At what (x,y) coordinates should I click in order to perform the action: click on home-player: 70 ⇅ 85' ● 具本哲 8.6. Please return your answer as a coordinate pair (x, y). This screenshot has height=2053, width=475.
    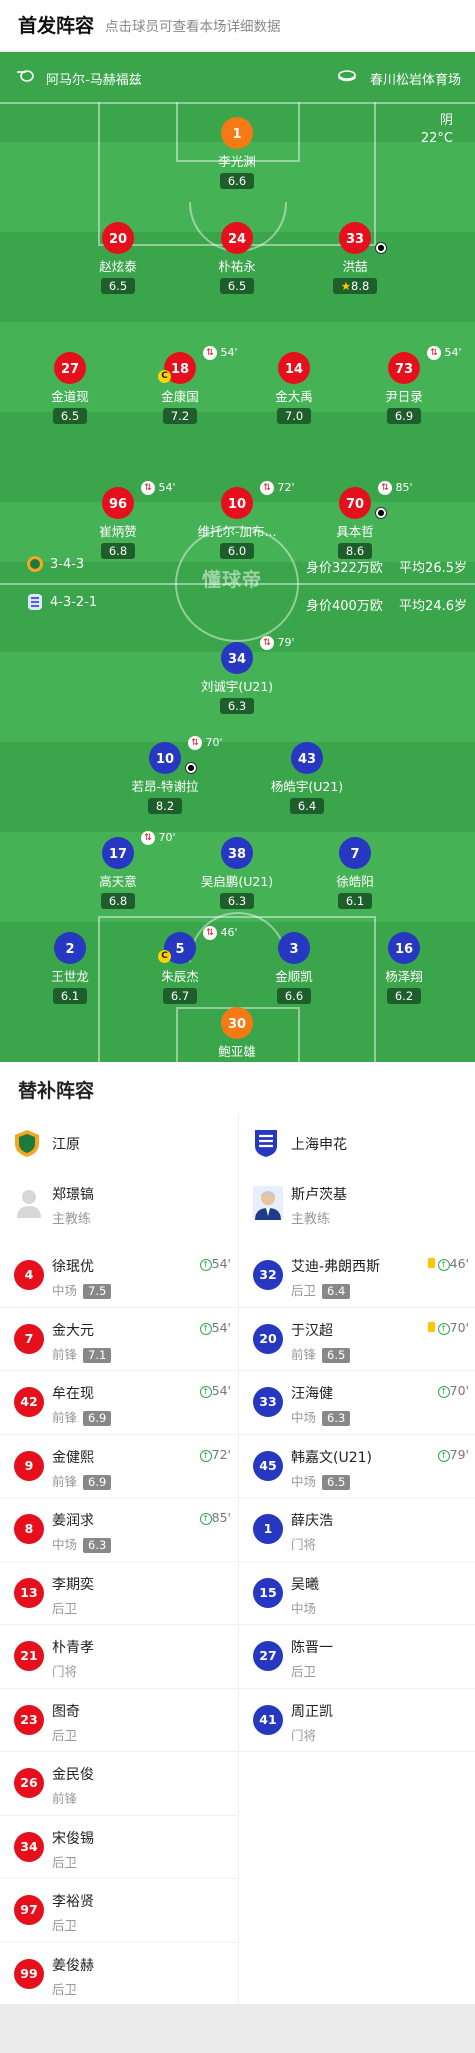
    Looking at the image, I should click on (355, 520).